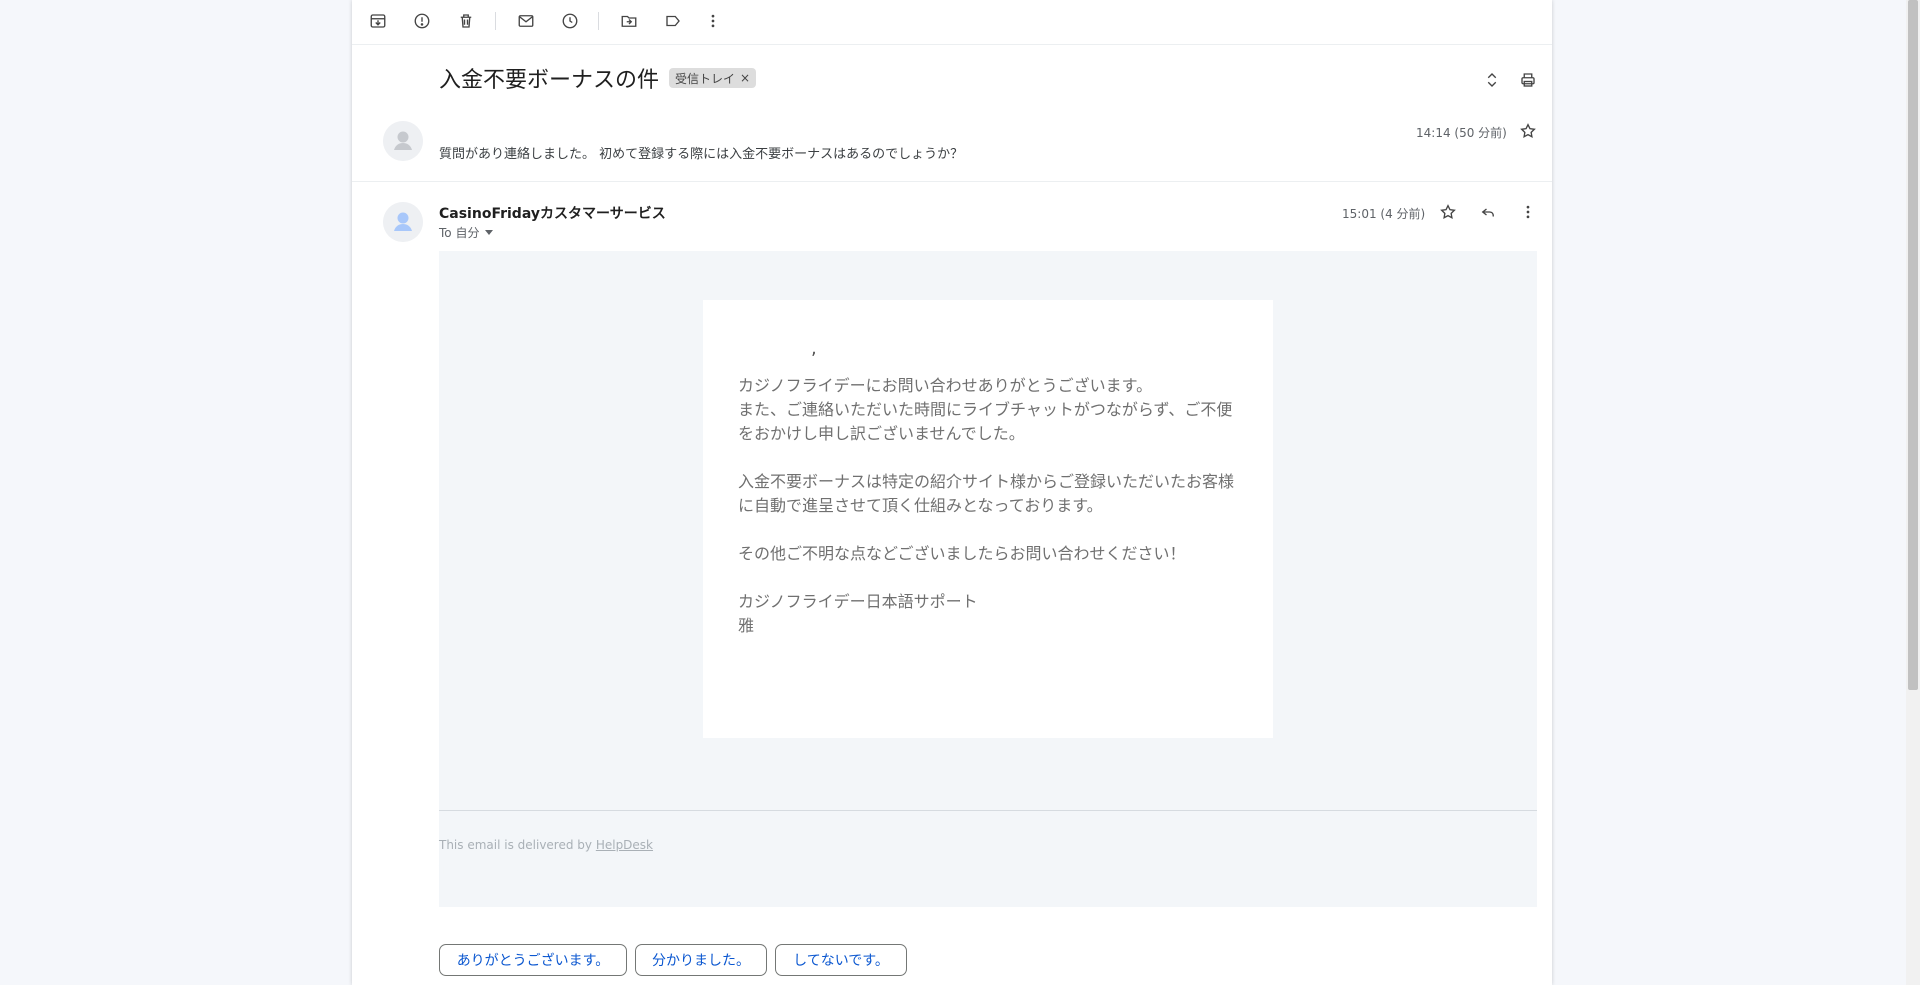 Image resolution: width=1920 pixels, height=985 pixels. I want to click on mark-unread-icon, so click(526, 21).